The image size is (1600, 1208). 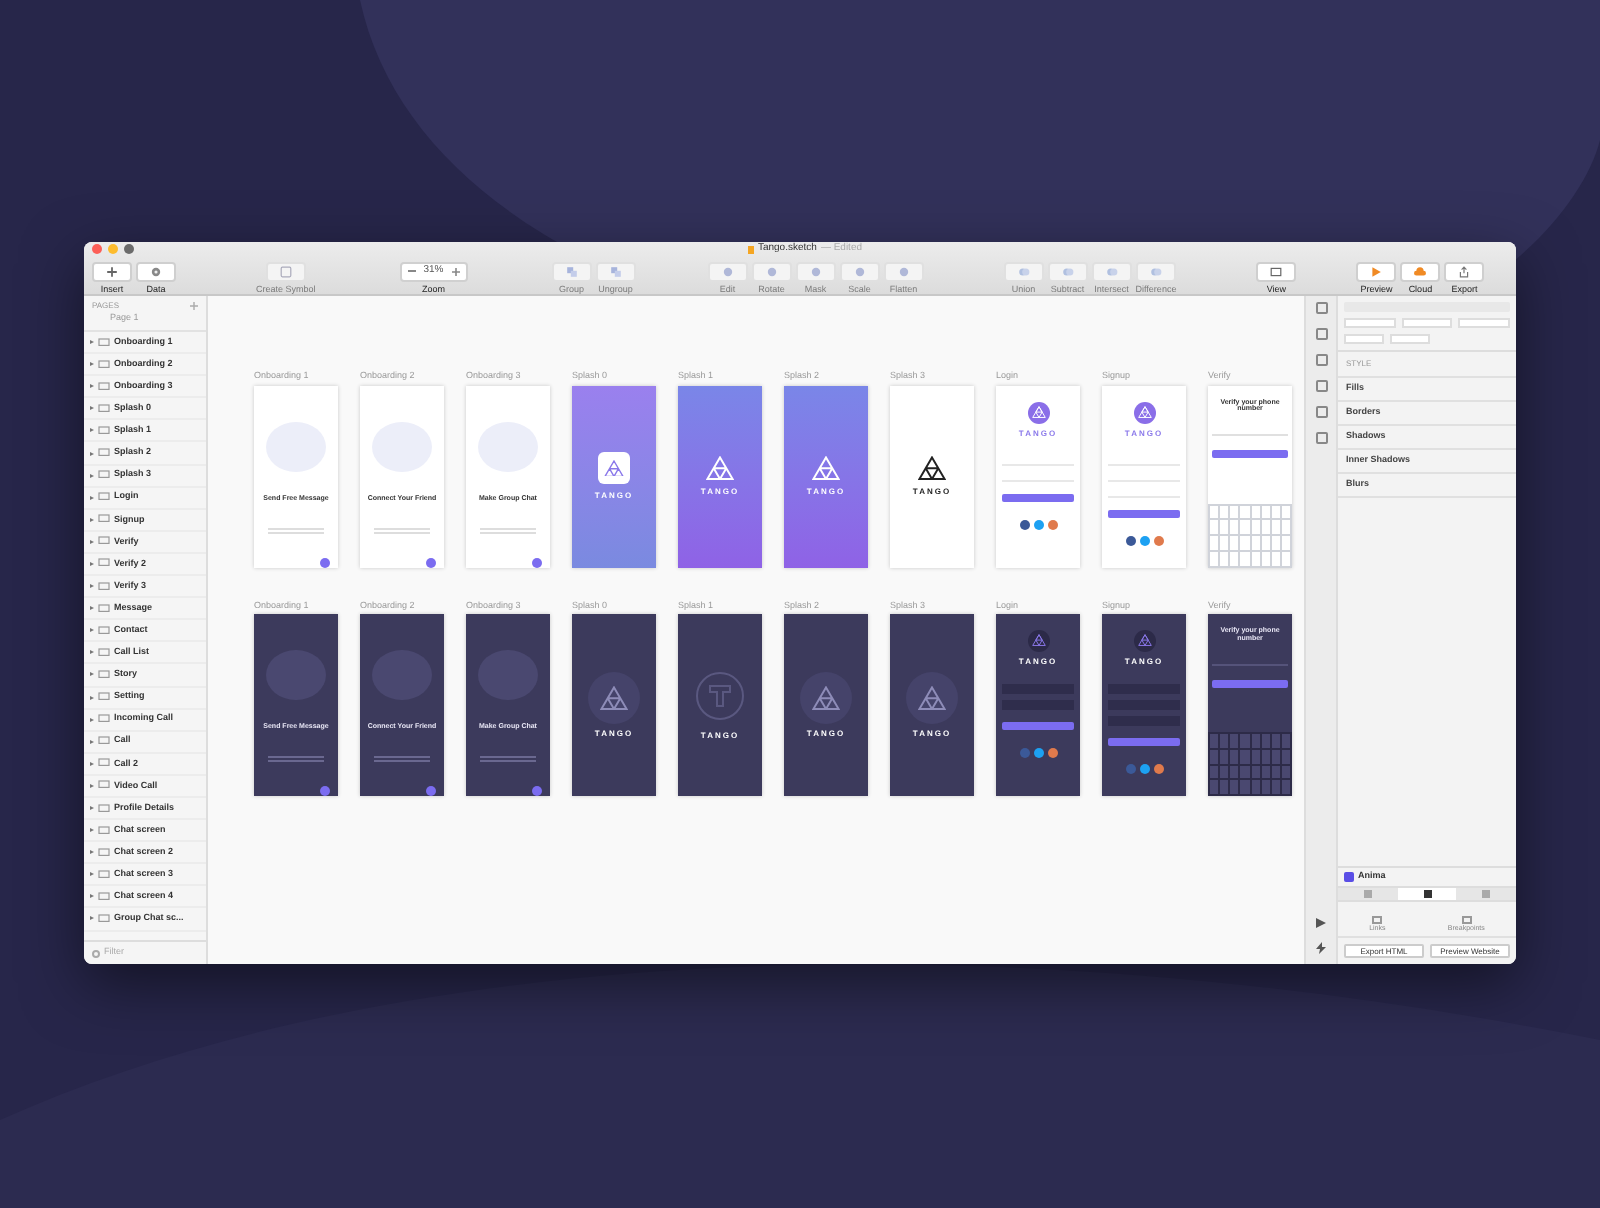 I want to click on symbol-icon, so click(x=285, y=271).